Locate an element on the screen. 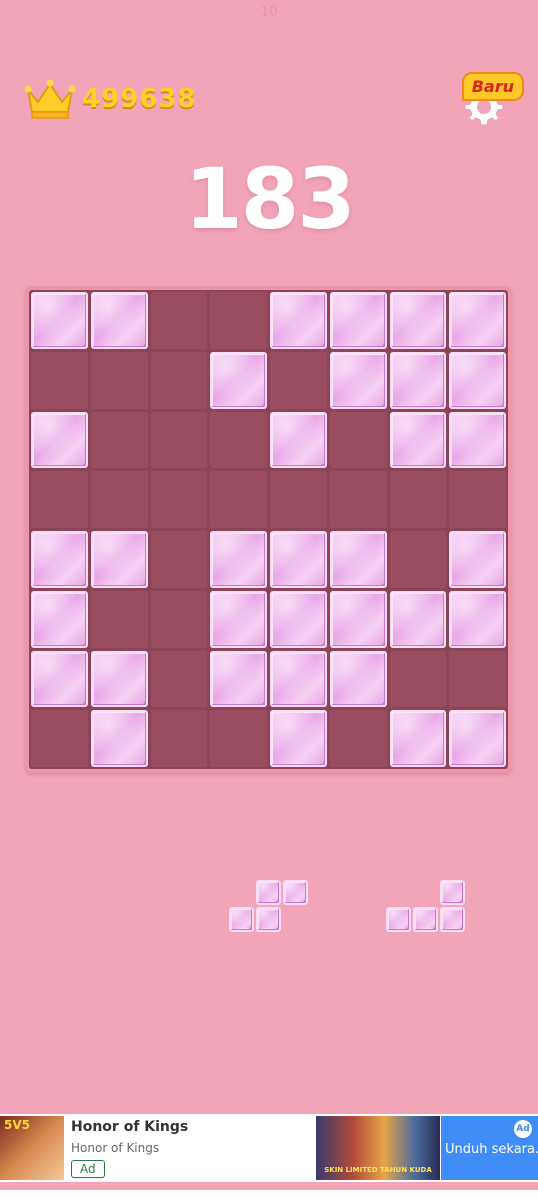 The image size is (538, 1199). promo-text: SKIN LIMITED TAHUN KUDA is located at coordinates (378, 1170).